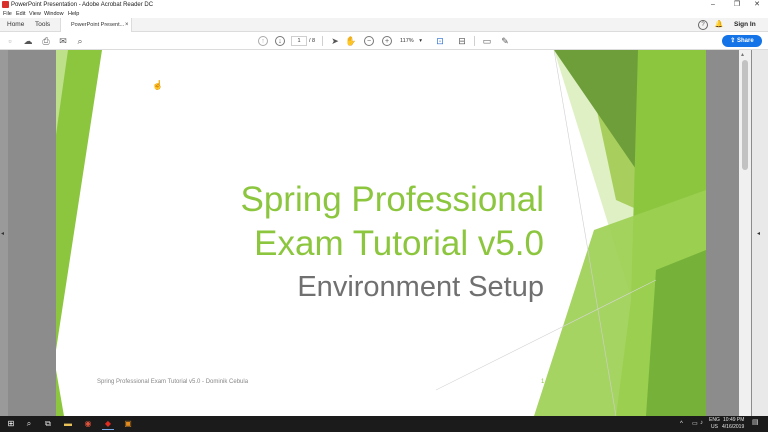 The height and width of the screenshot is (432, 768). What do you see at coordinates (335, 41) in the screenshot?
I see `select-cursor-icon: ➤` at bounding box center [335, 41].